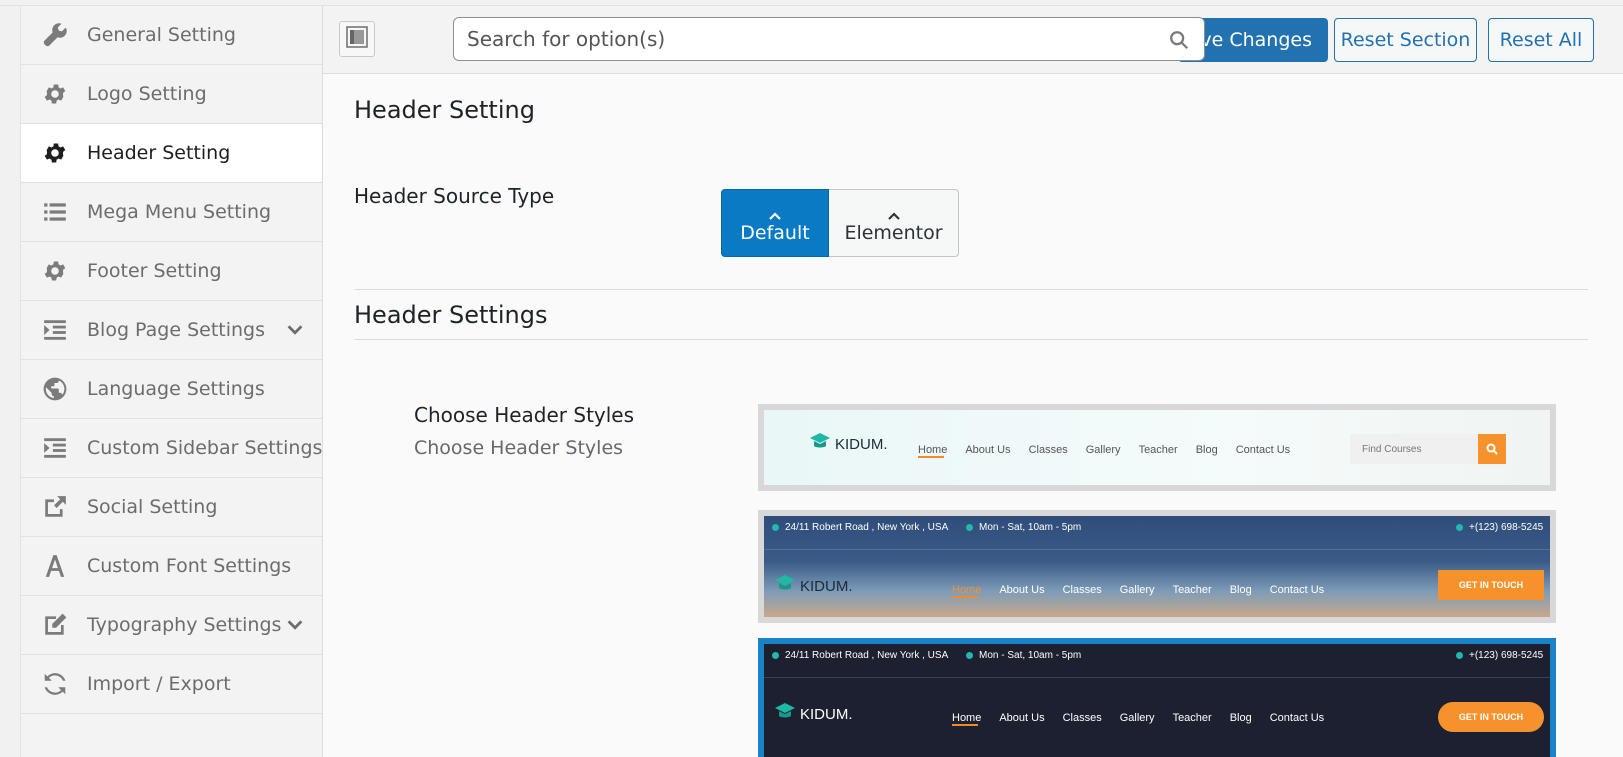 This screenshot has width=1623, height=757. I want to click on toolbar: ave Changes Reset Section Reset All, so click(973, 40).